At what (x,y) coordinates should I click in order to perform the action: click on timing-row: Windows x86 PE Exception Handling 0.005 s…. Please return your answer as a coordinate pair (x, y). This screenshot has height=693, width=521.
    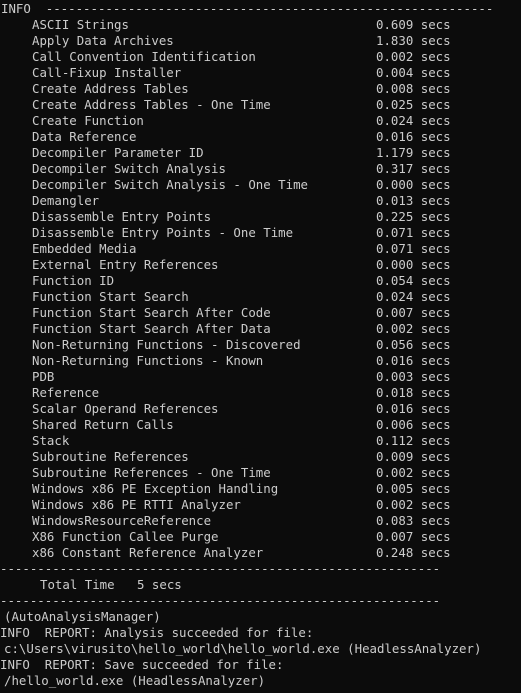
    Looking at the image, I should click on (260, 489).